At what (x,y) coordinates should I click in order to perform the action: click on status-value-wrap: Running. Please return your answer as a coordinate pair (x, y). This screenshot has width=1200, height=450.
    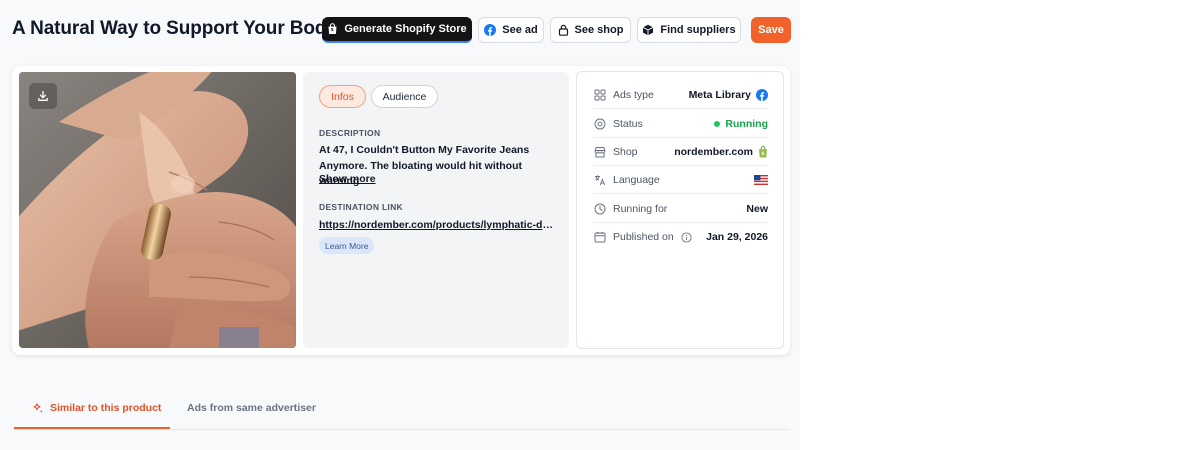
    Looking at the image, I should click on (741, 124).